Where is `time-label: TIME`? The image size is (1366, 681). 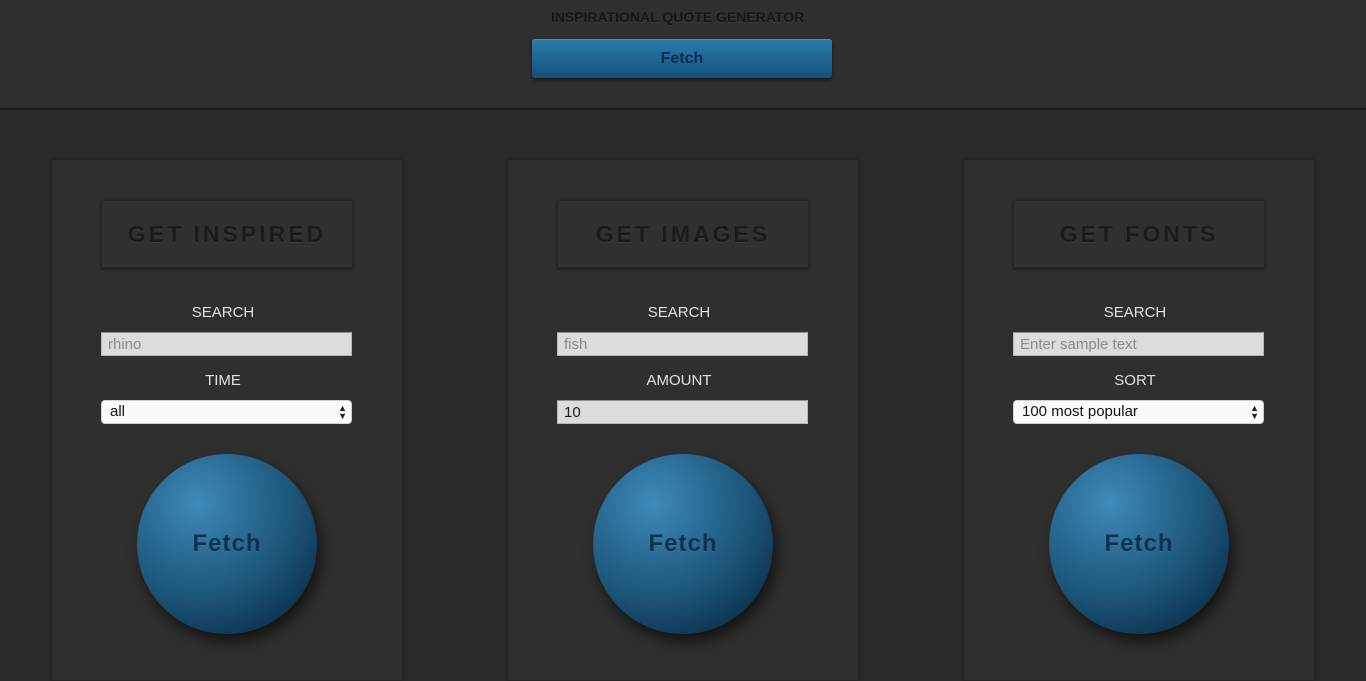 time-label: TIME is located at coordinates (223, 380).